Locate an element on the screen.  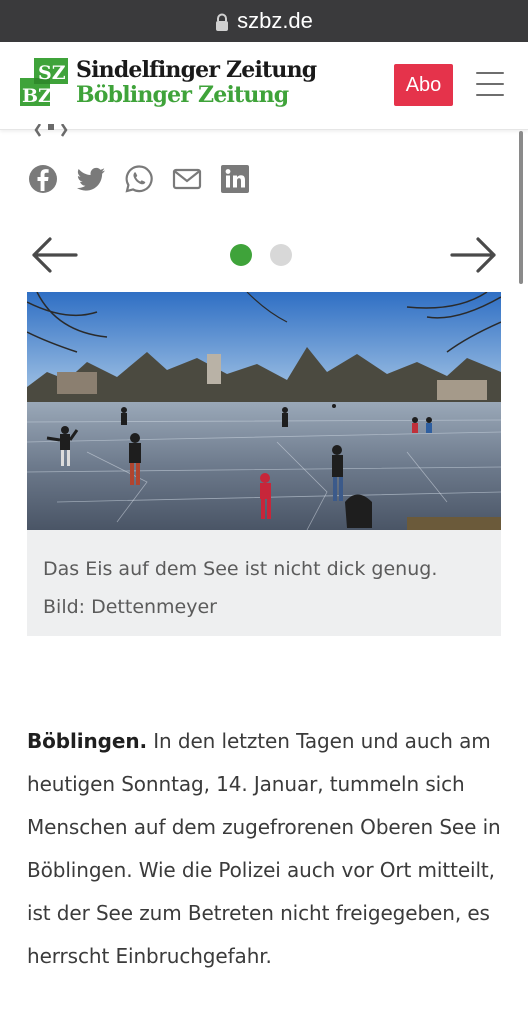
svg-text: SZ is located at coordinates (52, 73).